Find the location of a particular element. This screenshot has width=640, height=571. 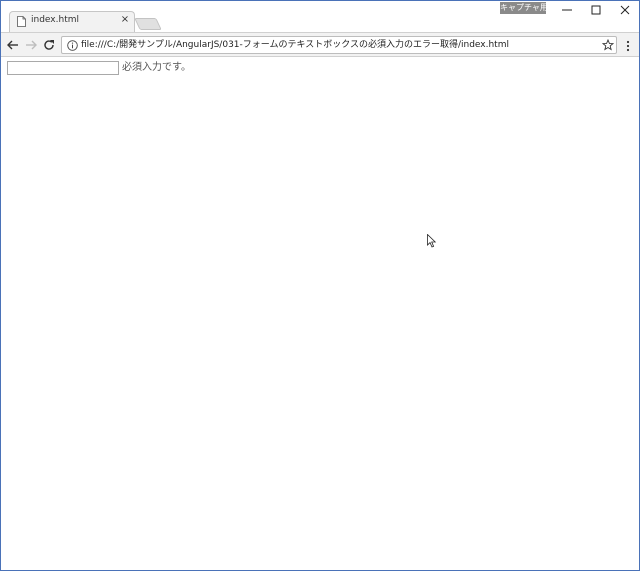

reload-icon is located at coordinates (49, 45).